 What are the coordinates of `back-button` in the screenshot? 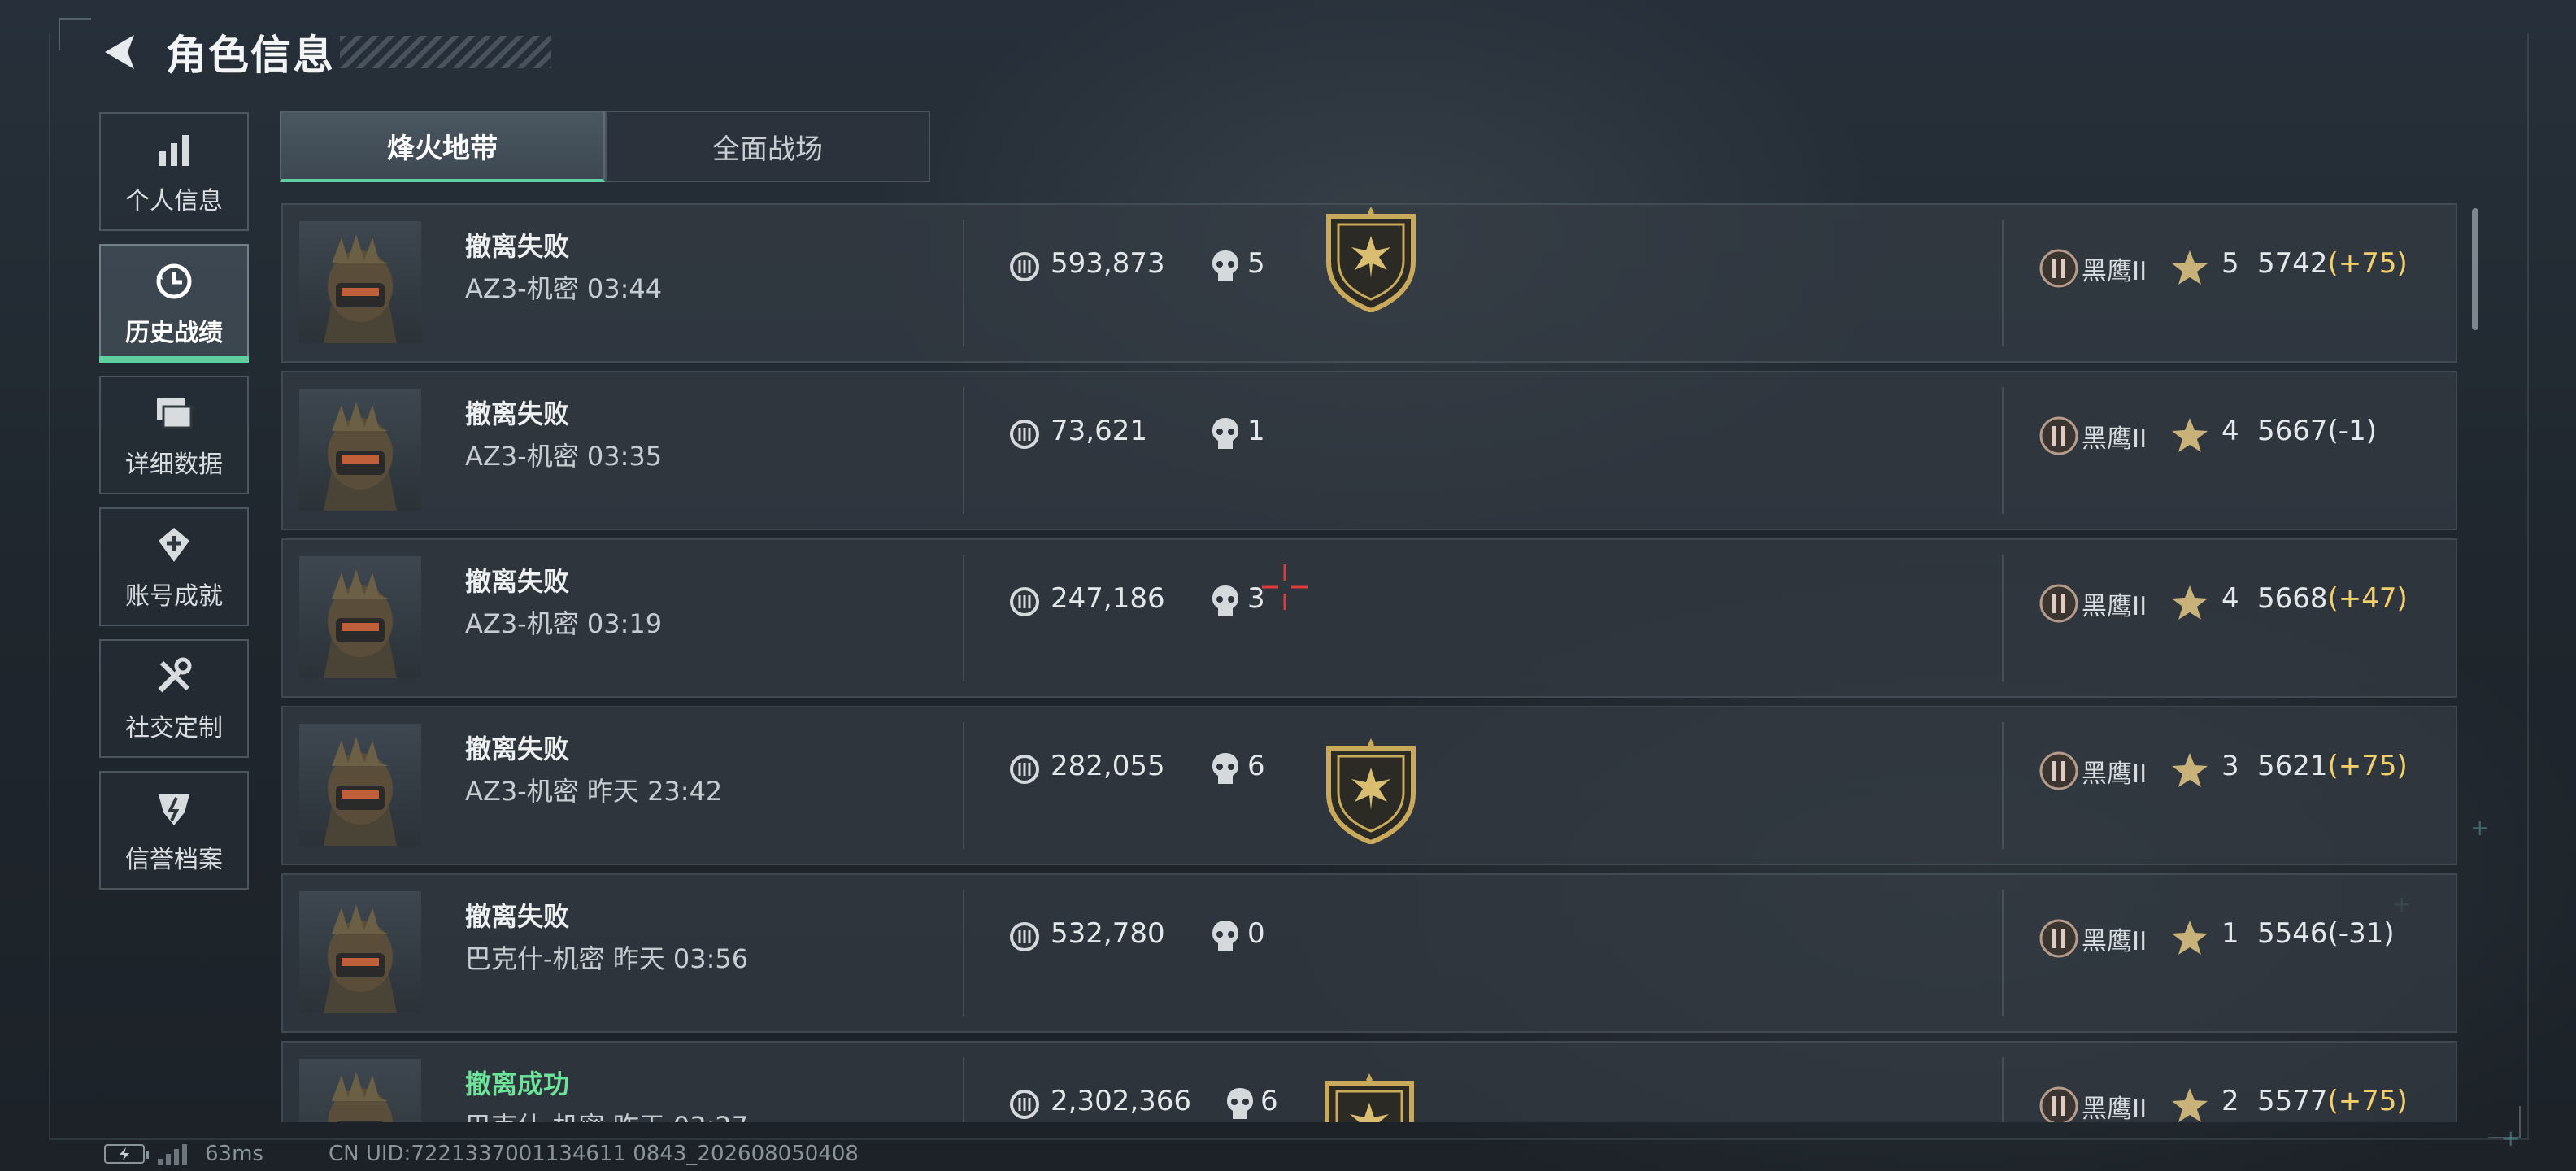 It's located at (121, 52).